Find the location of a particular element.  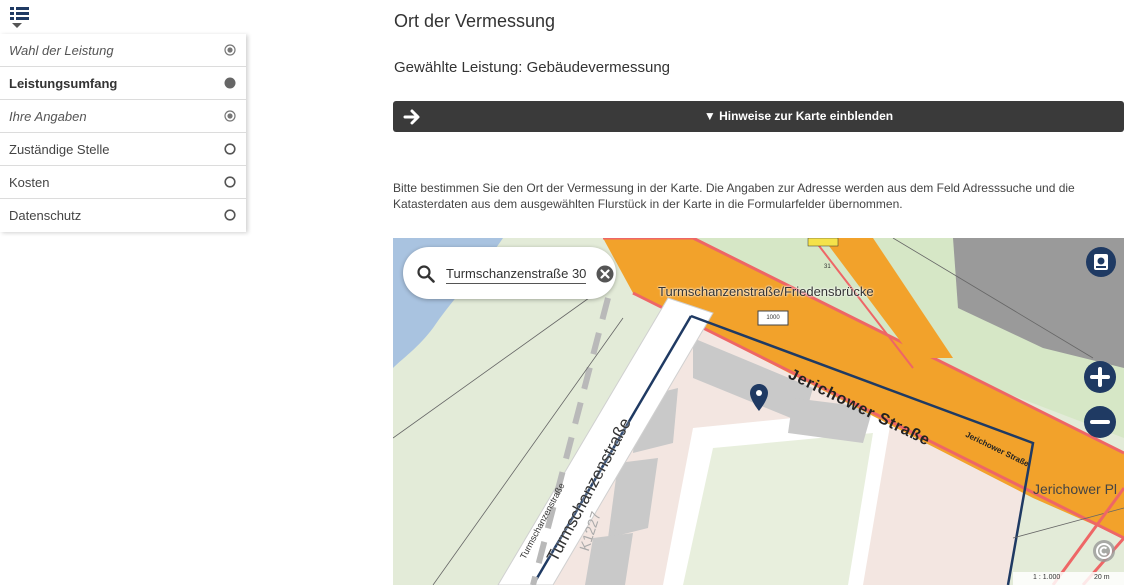

place-label-cut: Jerichower Pl is located at coordinates (1075, 489).